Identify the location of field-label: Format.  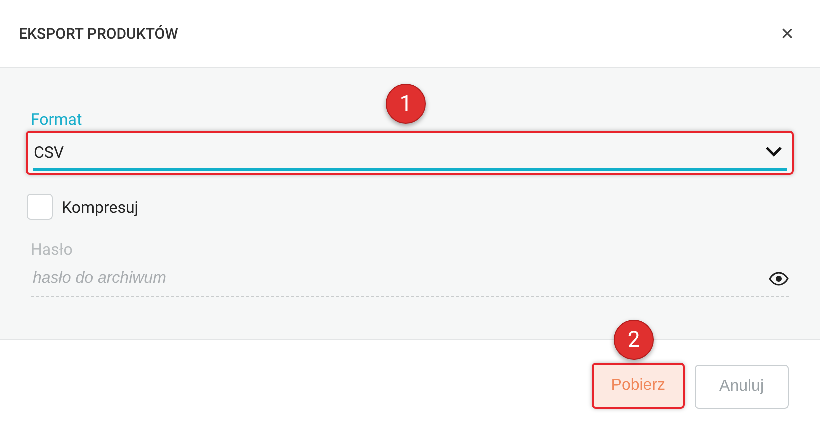
(57, 119).